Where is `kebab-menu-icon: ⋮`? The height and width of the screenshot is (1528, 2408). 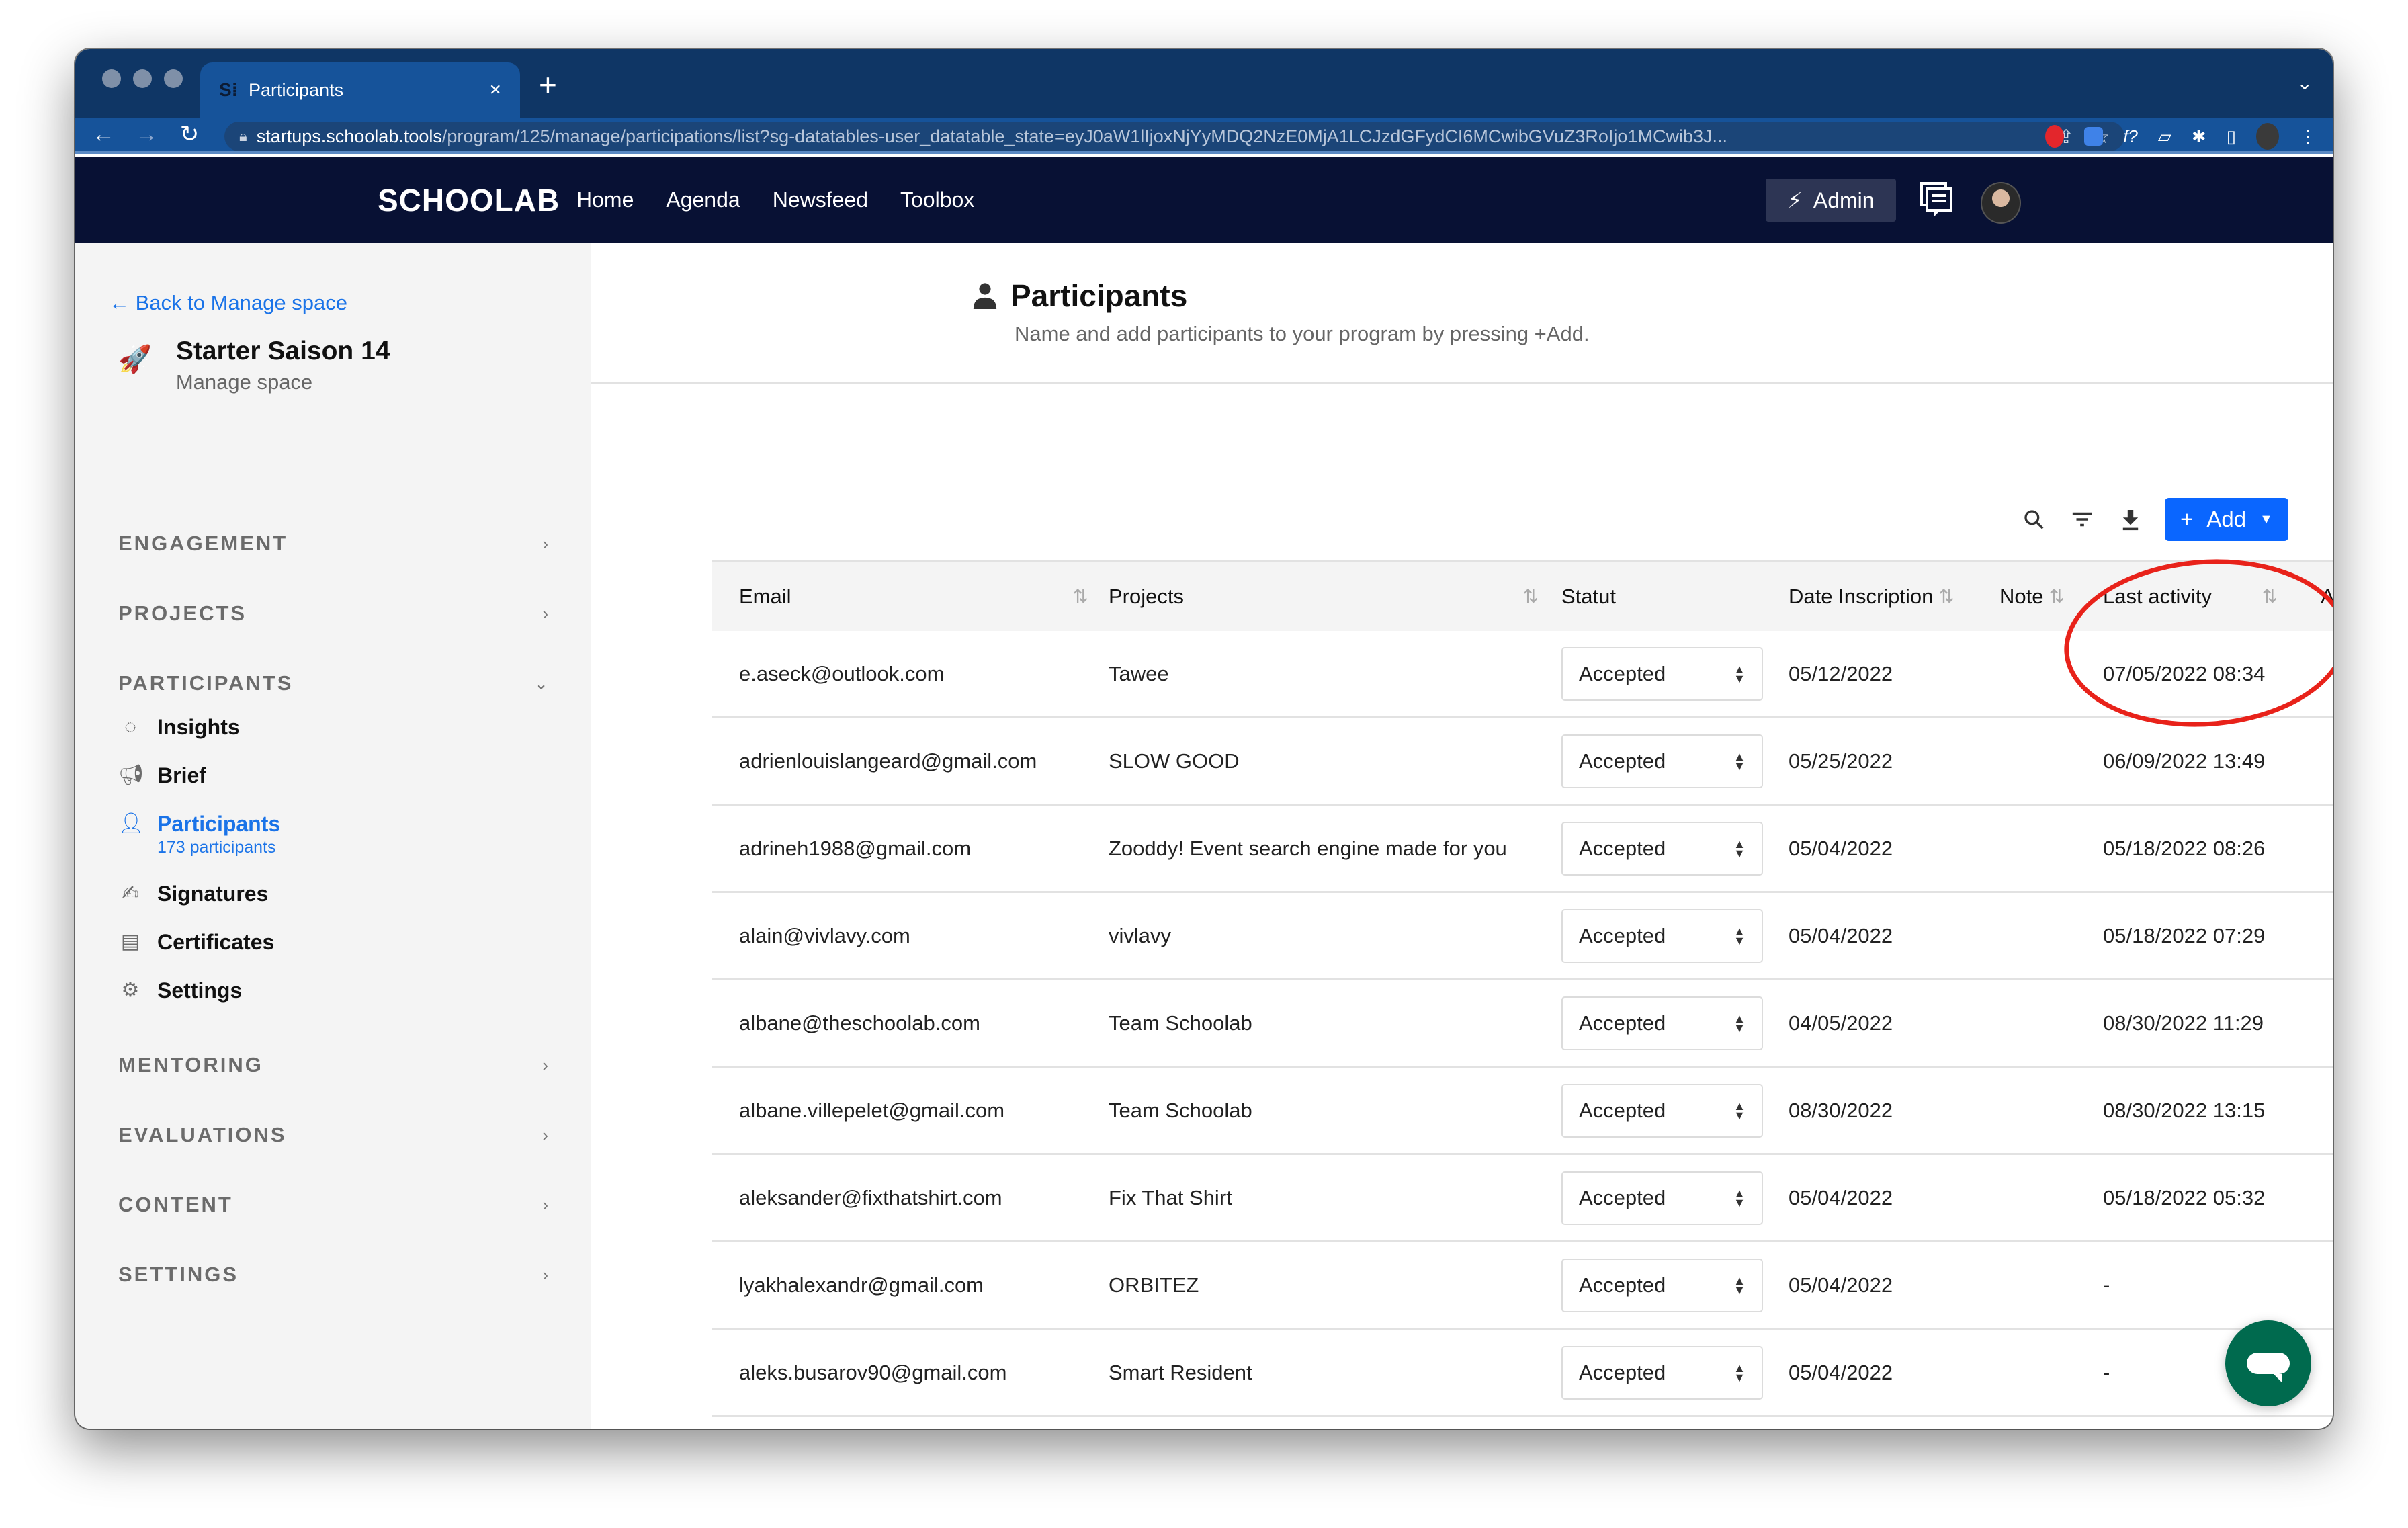 kebab-menu-icon: ⋮ is located at coordinates (2308, 136).